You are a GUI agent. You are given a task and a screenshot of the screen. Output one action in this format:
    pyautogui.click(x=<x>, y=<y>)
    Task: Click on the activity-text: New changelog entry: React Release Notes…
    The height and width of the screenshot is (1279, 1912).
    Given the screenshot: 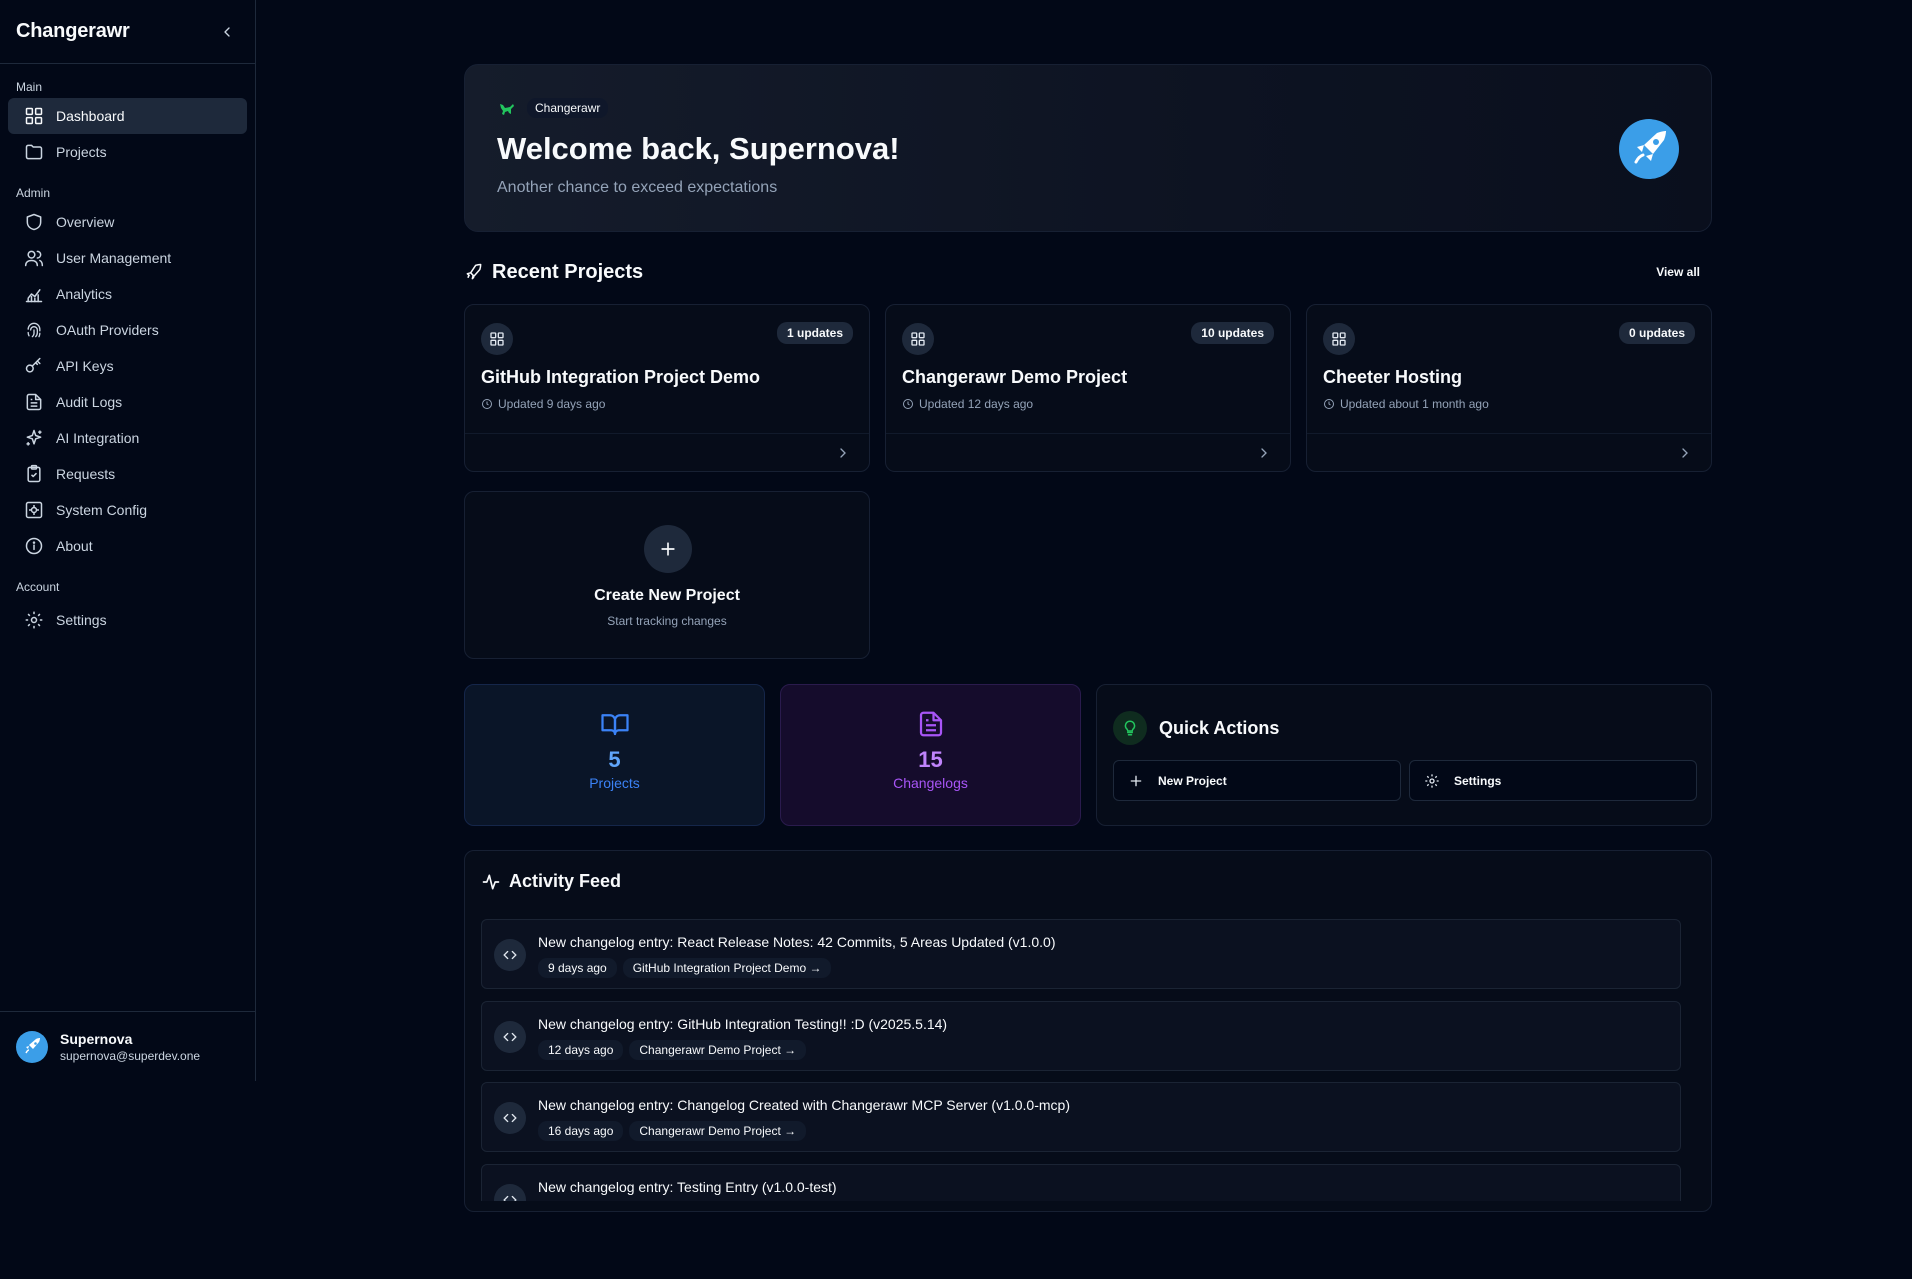 What is the action you would take?
    pyautogui.click(x=797, y=942)
    